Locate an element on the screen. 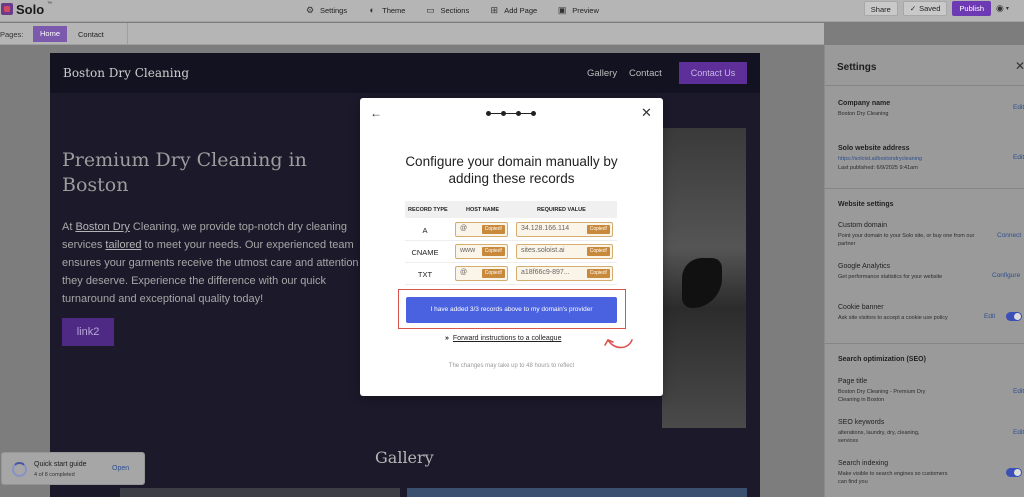 The width and height of the screenshot is (1024, 497). required-value-field: a18f66c9-897... Copied! is located at coordinates (564, 273).